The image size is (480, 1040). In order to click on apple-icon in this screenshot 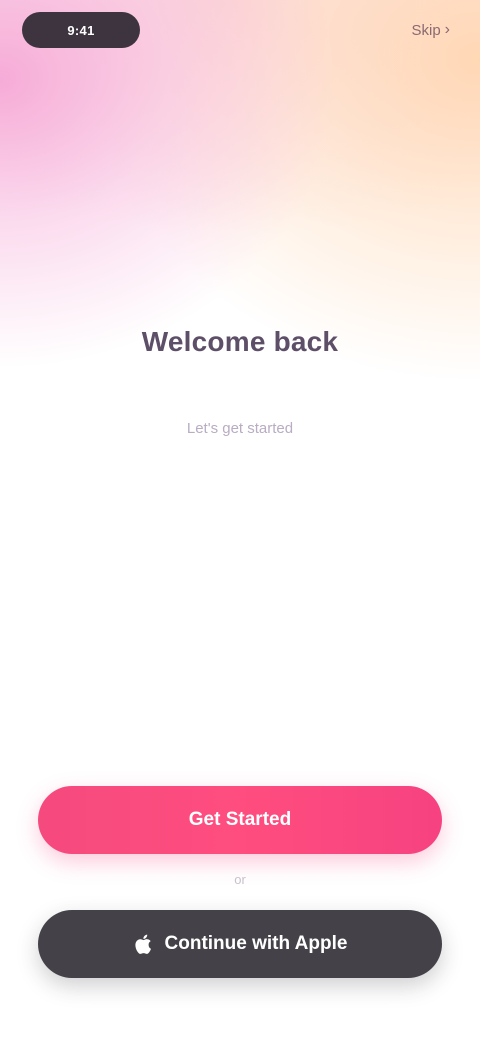, I will do `click(144, 944)`.